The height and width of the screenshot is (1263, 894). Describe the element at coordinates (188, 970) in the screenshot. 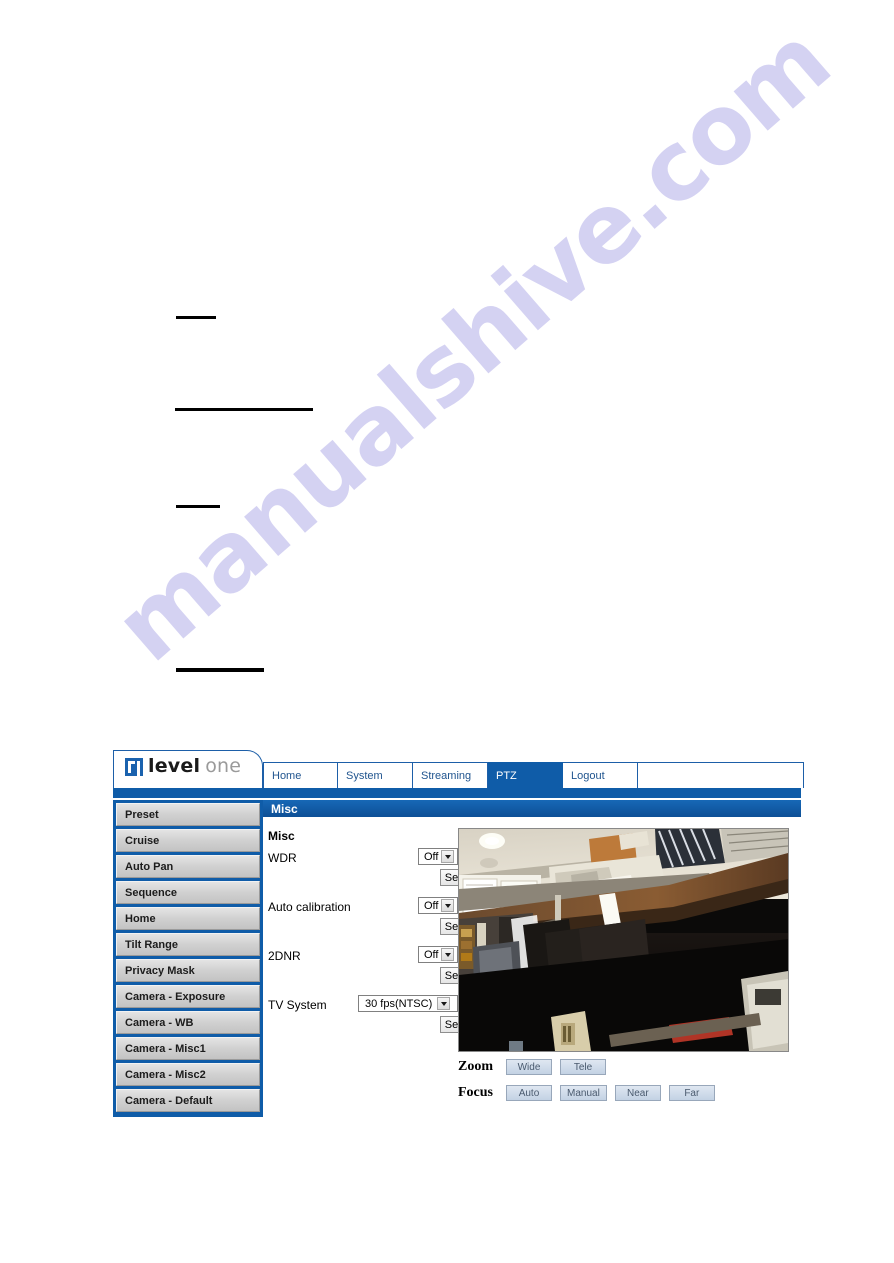

I see `sidebar-item-privacy-mask: Privacy Mask` at that location.